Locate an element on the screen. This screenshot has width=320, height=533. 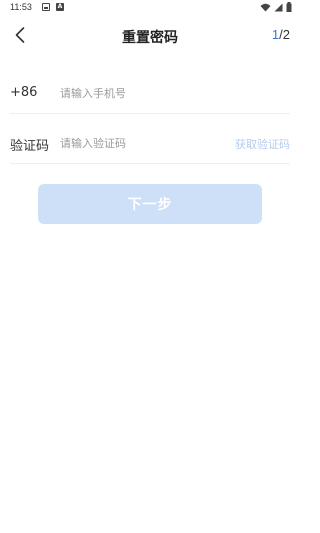
next-button: 下一步 is located at coordinates (150, 204).